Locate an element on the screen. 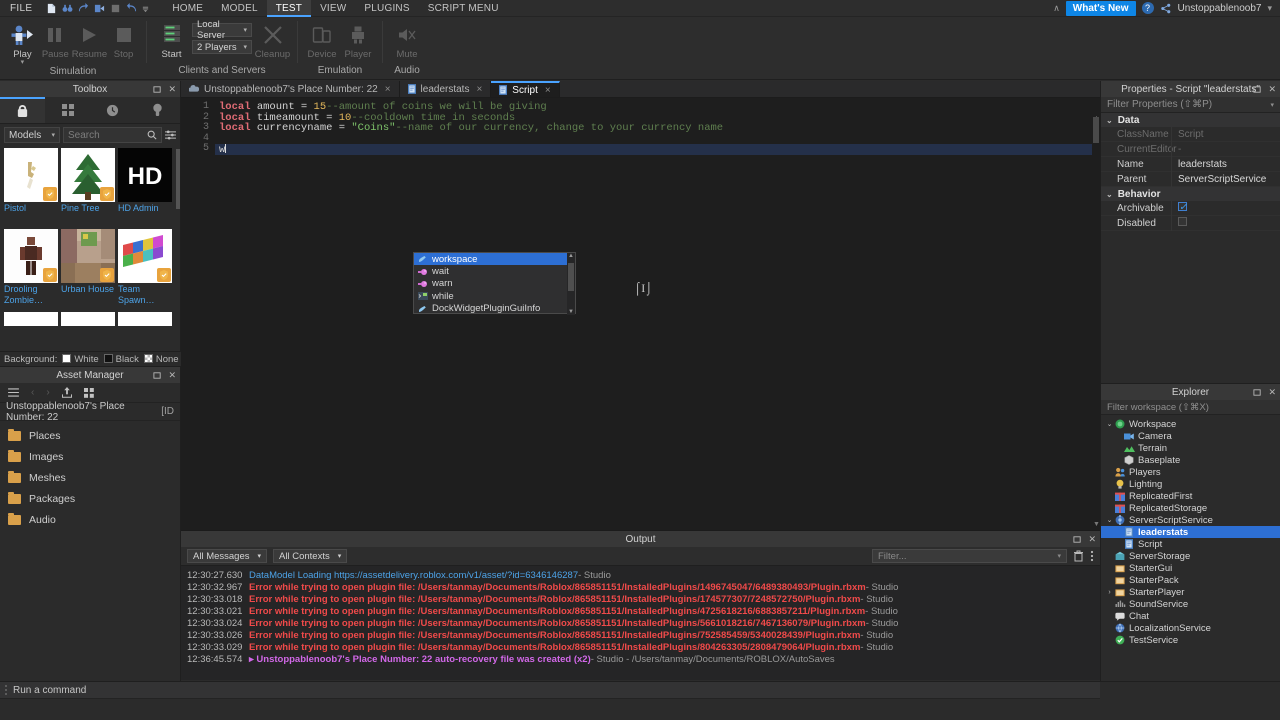 Image resolution: width=1280 pixels, height=720 pixels. pause-button: Pause is located at coordinates (55, 40).